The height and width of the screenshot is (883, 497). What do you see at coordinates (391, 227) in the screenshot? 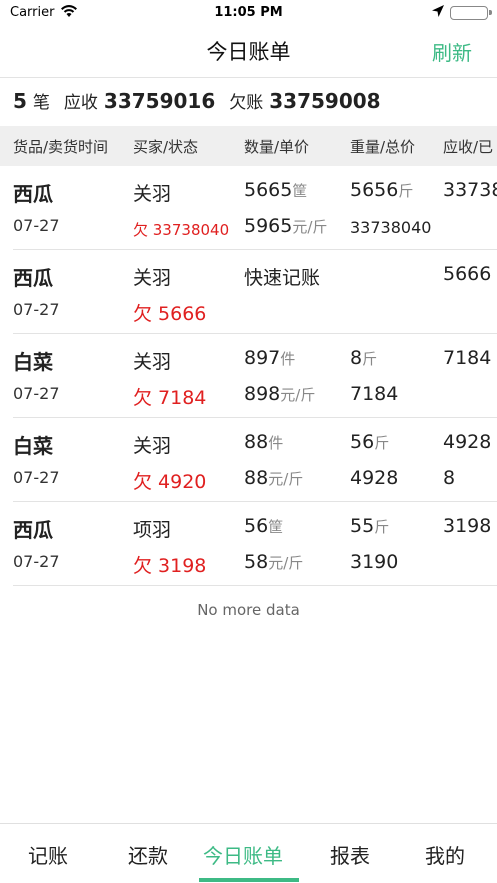
I see `total-price: 33738040` at bounding box center [391, 227].